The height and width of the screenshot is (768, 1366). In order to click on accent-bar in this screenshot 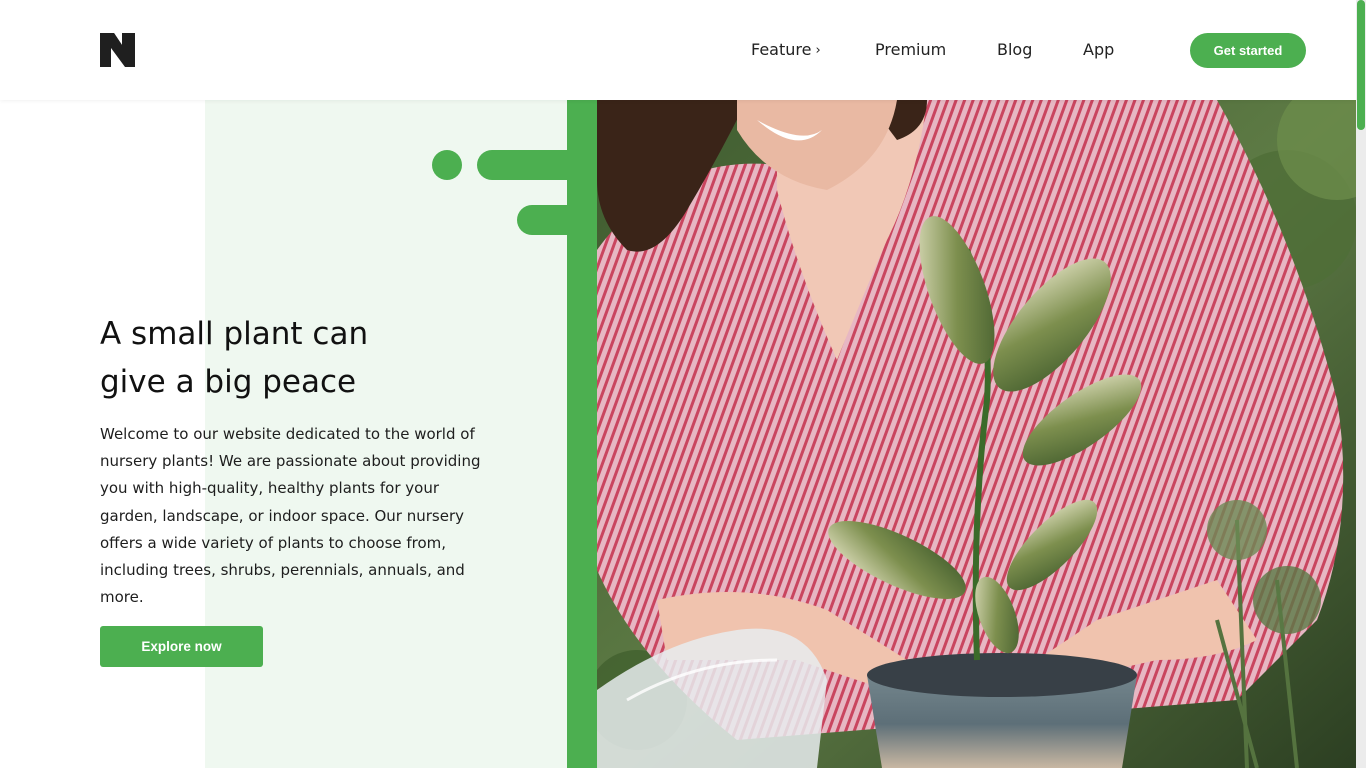, I will do `click(582, 434)`.